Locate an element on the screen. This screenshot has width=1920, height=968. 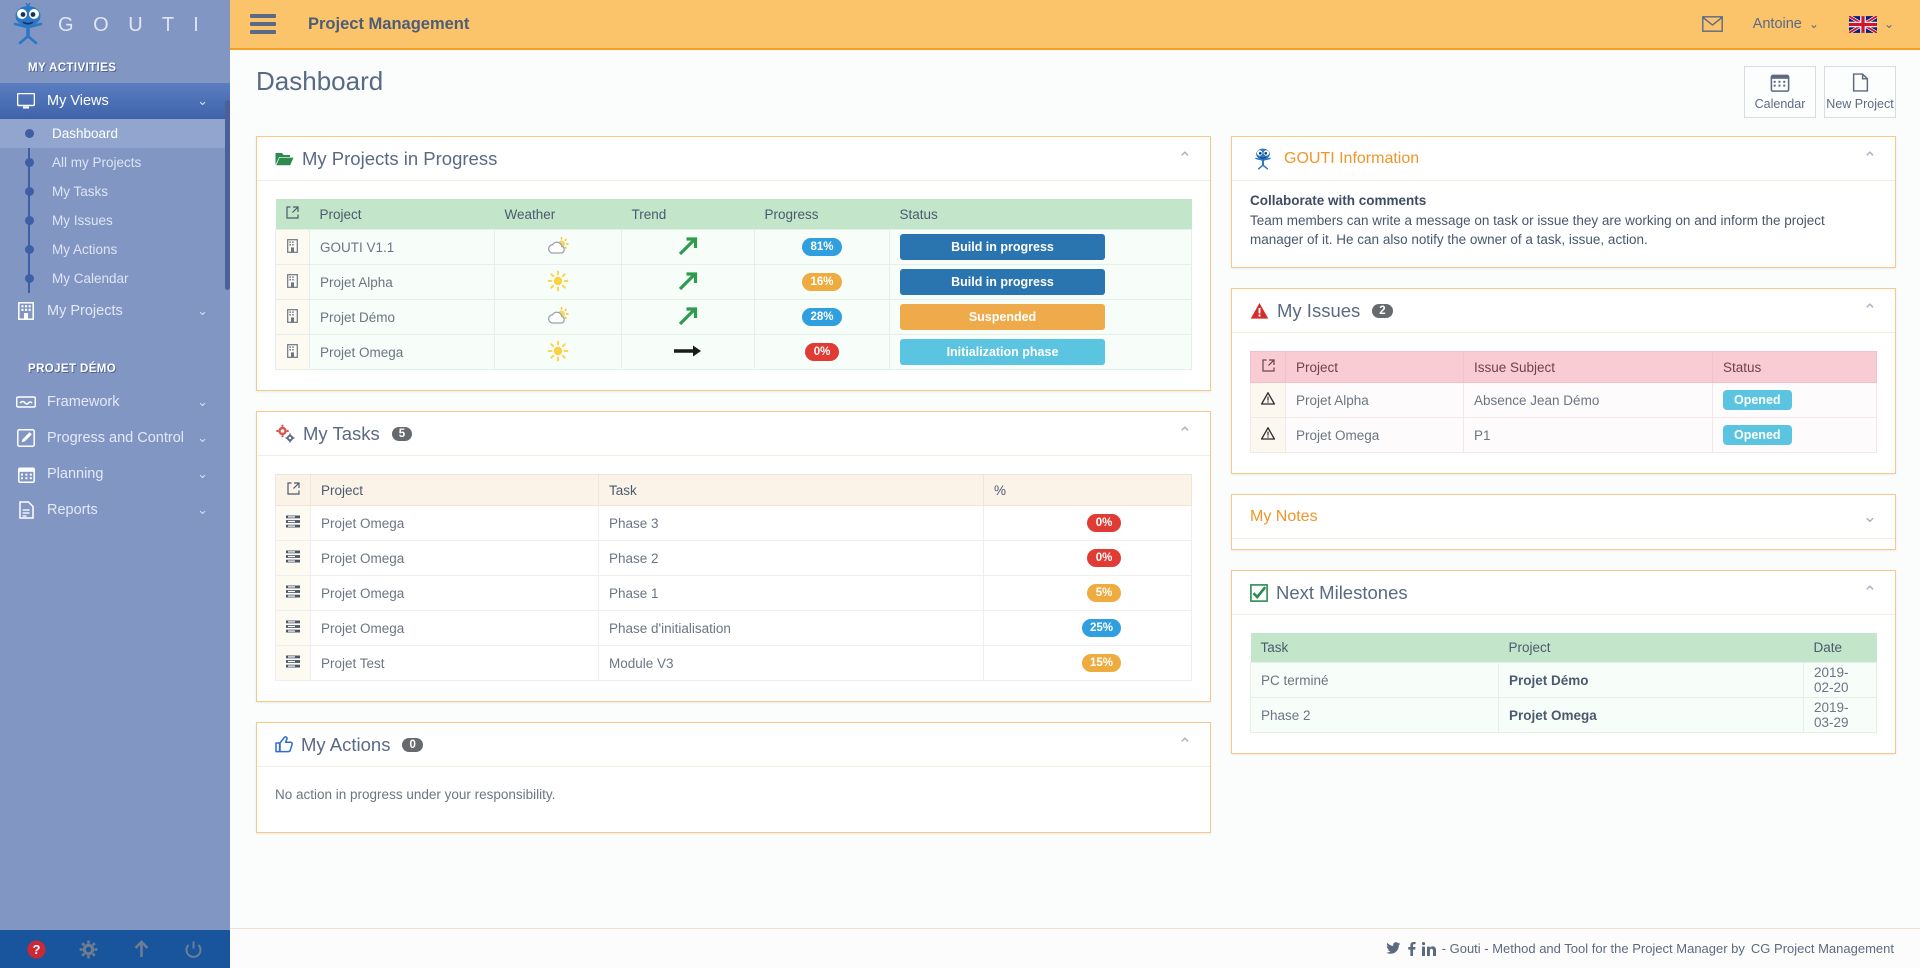
sidebar-item-my-actions: My Actions is located at coordinates (115, 249).